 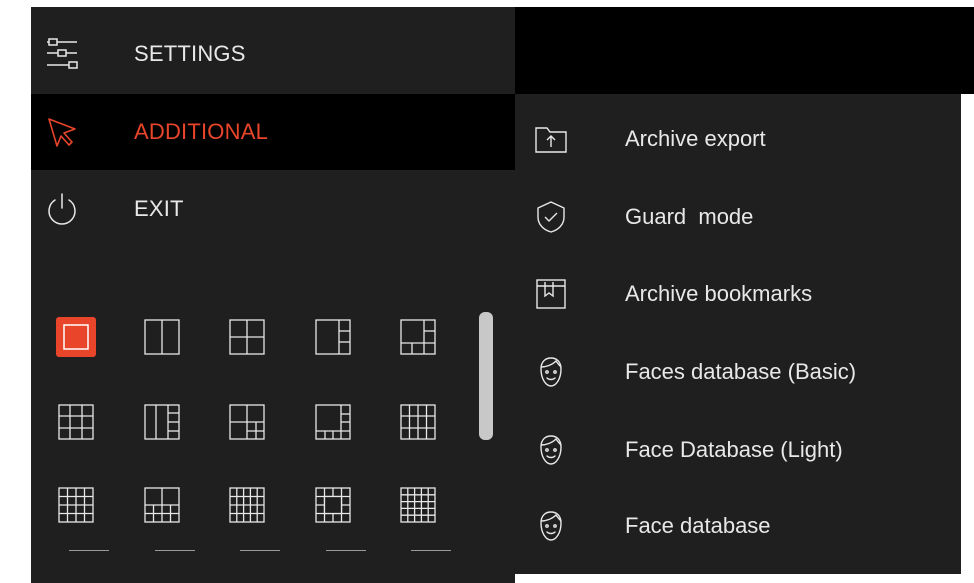 What do you see at coordinates (76, 337) in the screenshot?
I see `layout-1x1-button` at bounding box center [76, 337].